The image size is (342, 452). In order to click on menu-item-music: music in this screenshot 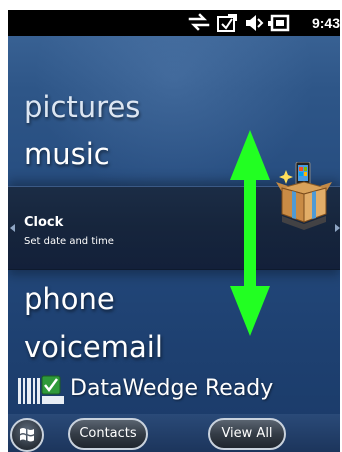, I will do `click(67, 154)`.